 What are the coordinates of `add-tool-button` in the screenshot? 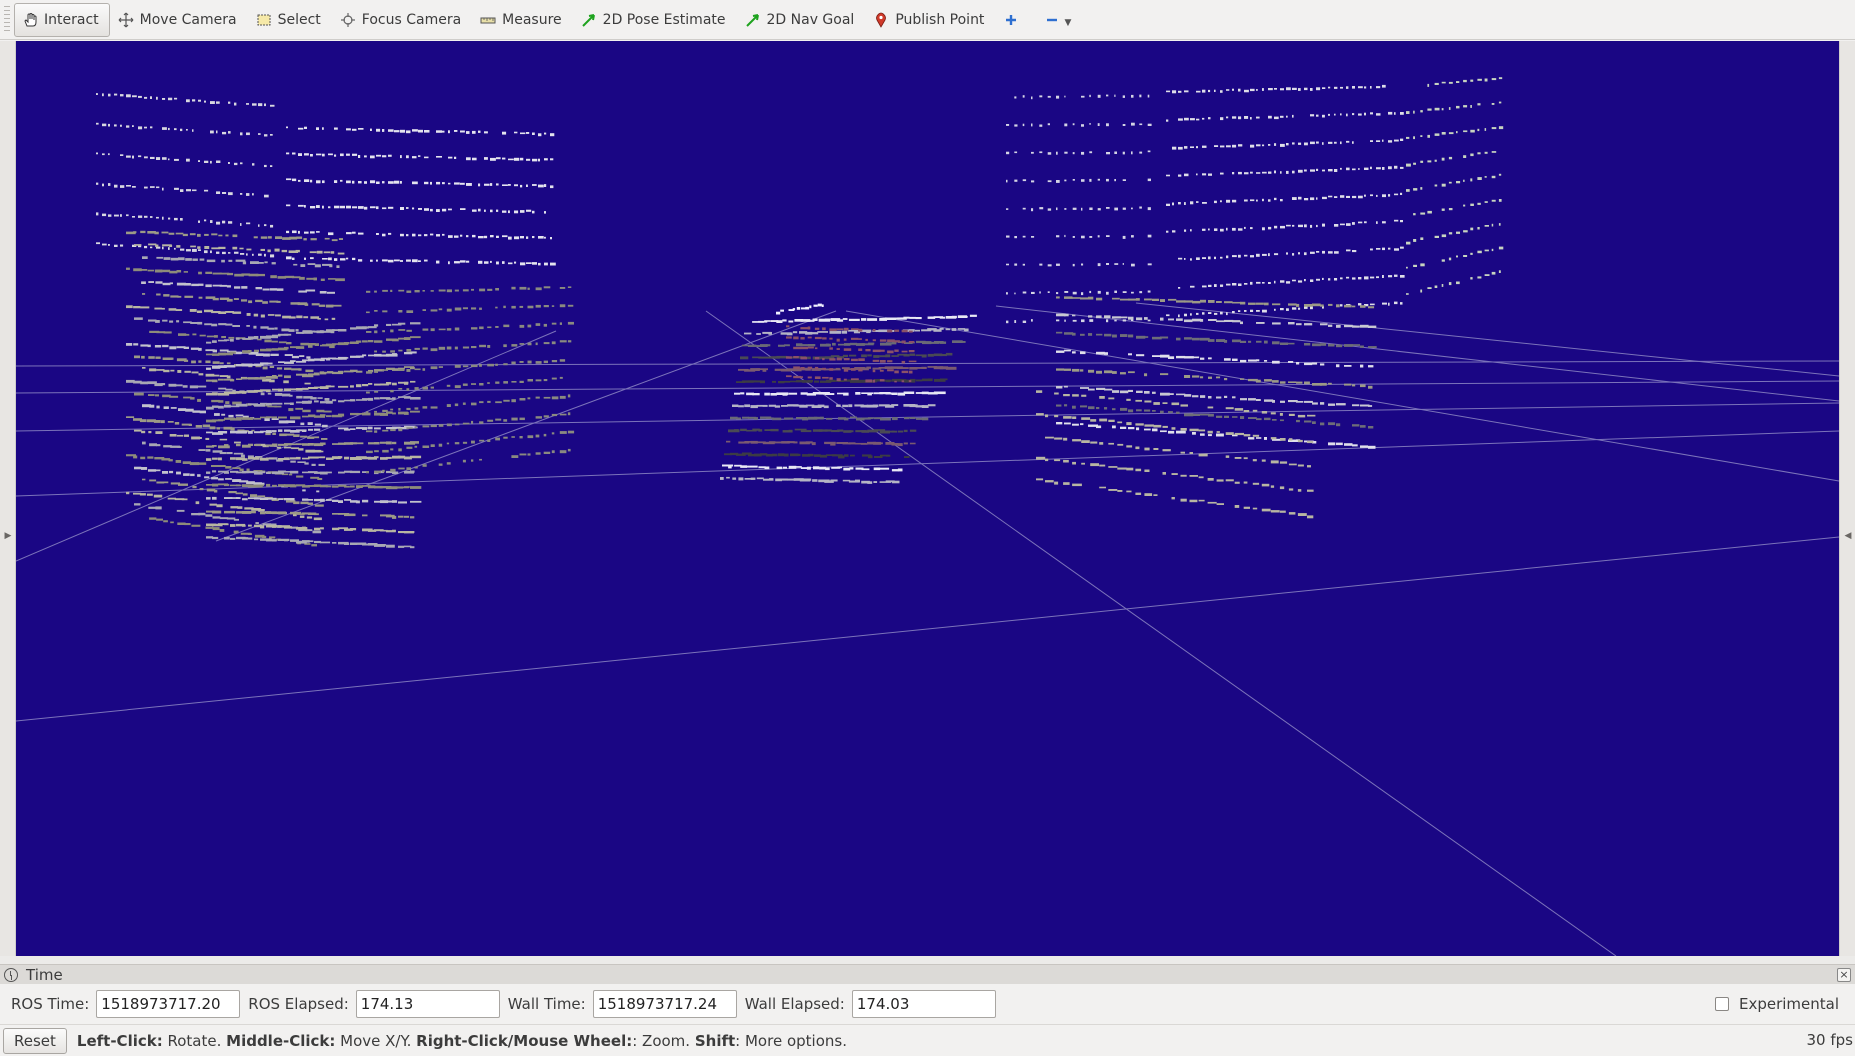 It's located at (1015, 20).